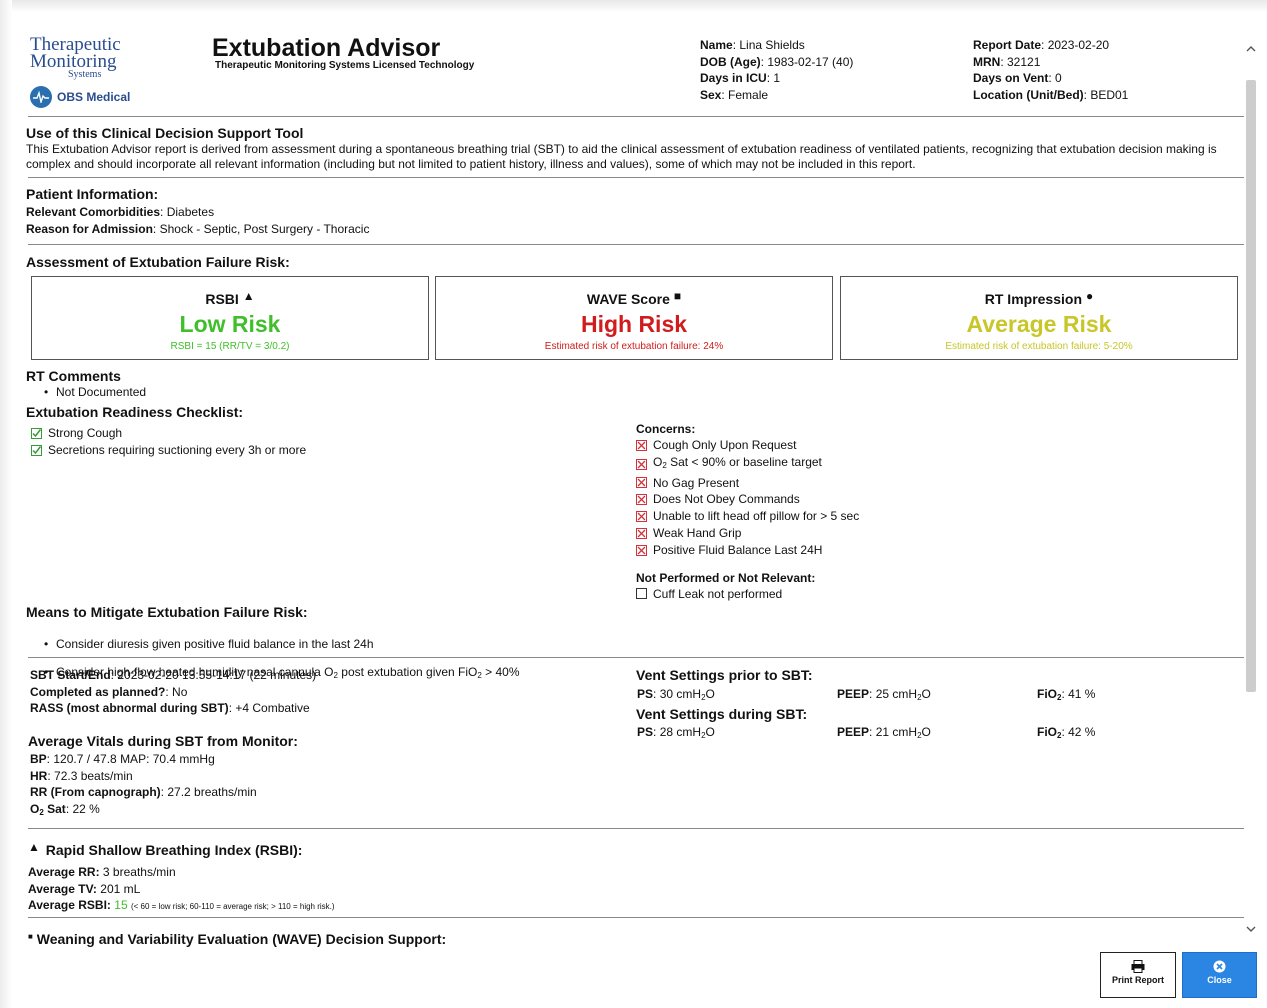 The image size is (1267, 1008). What do you see at coordinates (212, 792) in the screenshot?
I see `rr-value: 27.2 breaths/min` at bounding box center [212, 792].